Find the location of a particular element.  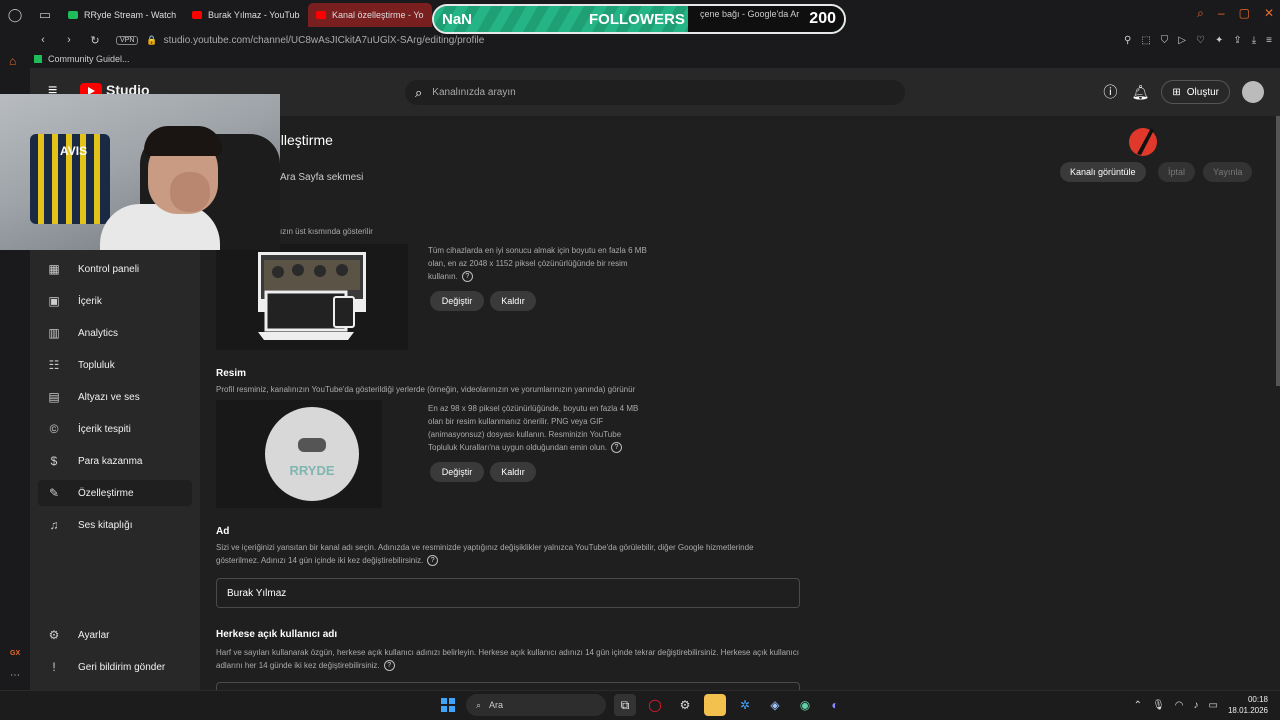

sidebar-item-content: ▣ İçerik is located at coordinates (115, 301).